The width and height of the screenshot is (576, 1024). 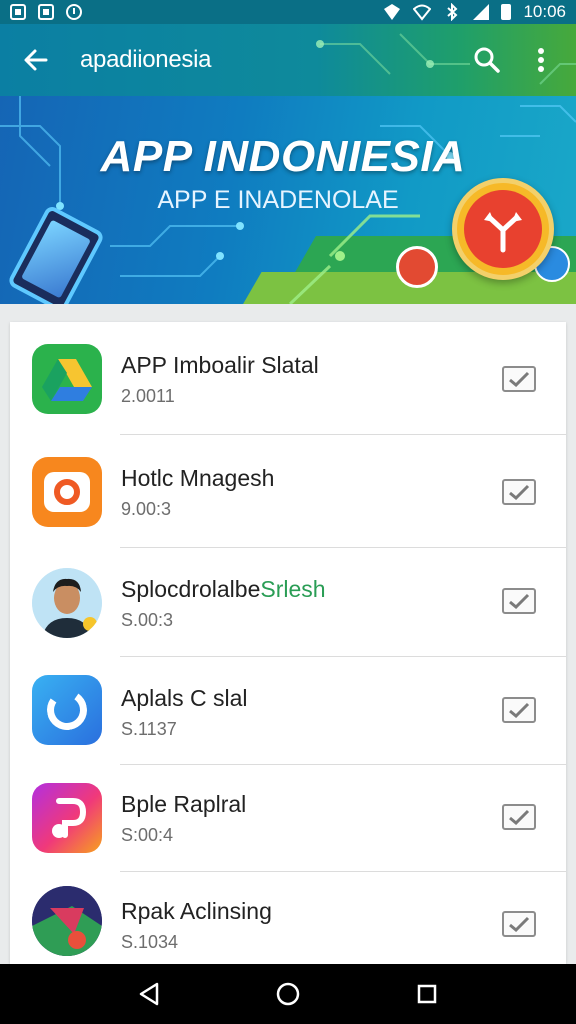 I want to click on app-version-text: S:00:4, so click(x=147, y=835).